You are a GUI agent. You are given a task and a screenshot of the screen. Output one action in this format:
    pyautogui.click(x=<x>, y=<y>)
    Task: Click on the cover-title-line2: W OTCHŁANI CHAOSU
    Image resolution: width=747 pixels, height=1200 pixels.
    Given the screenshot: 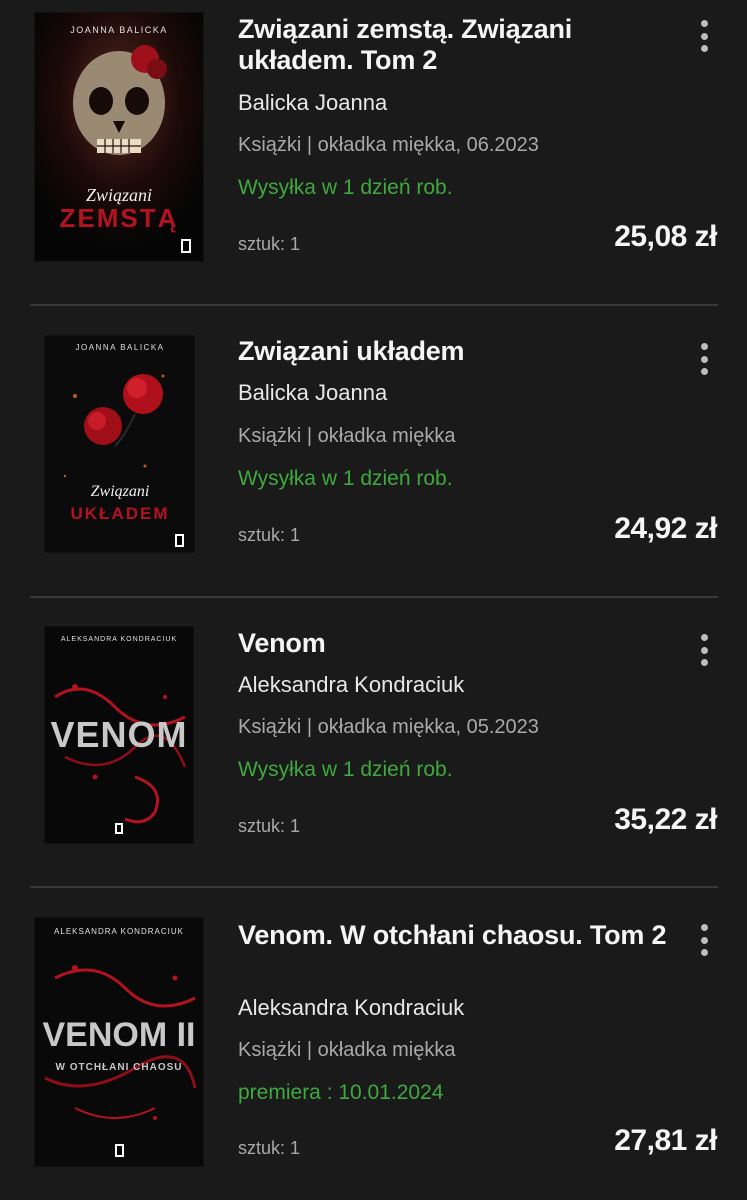 What is the action you would take?
    pyautogui.click(x=119, y=1067)
    